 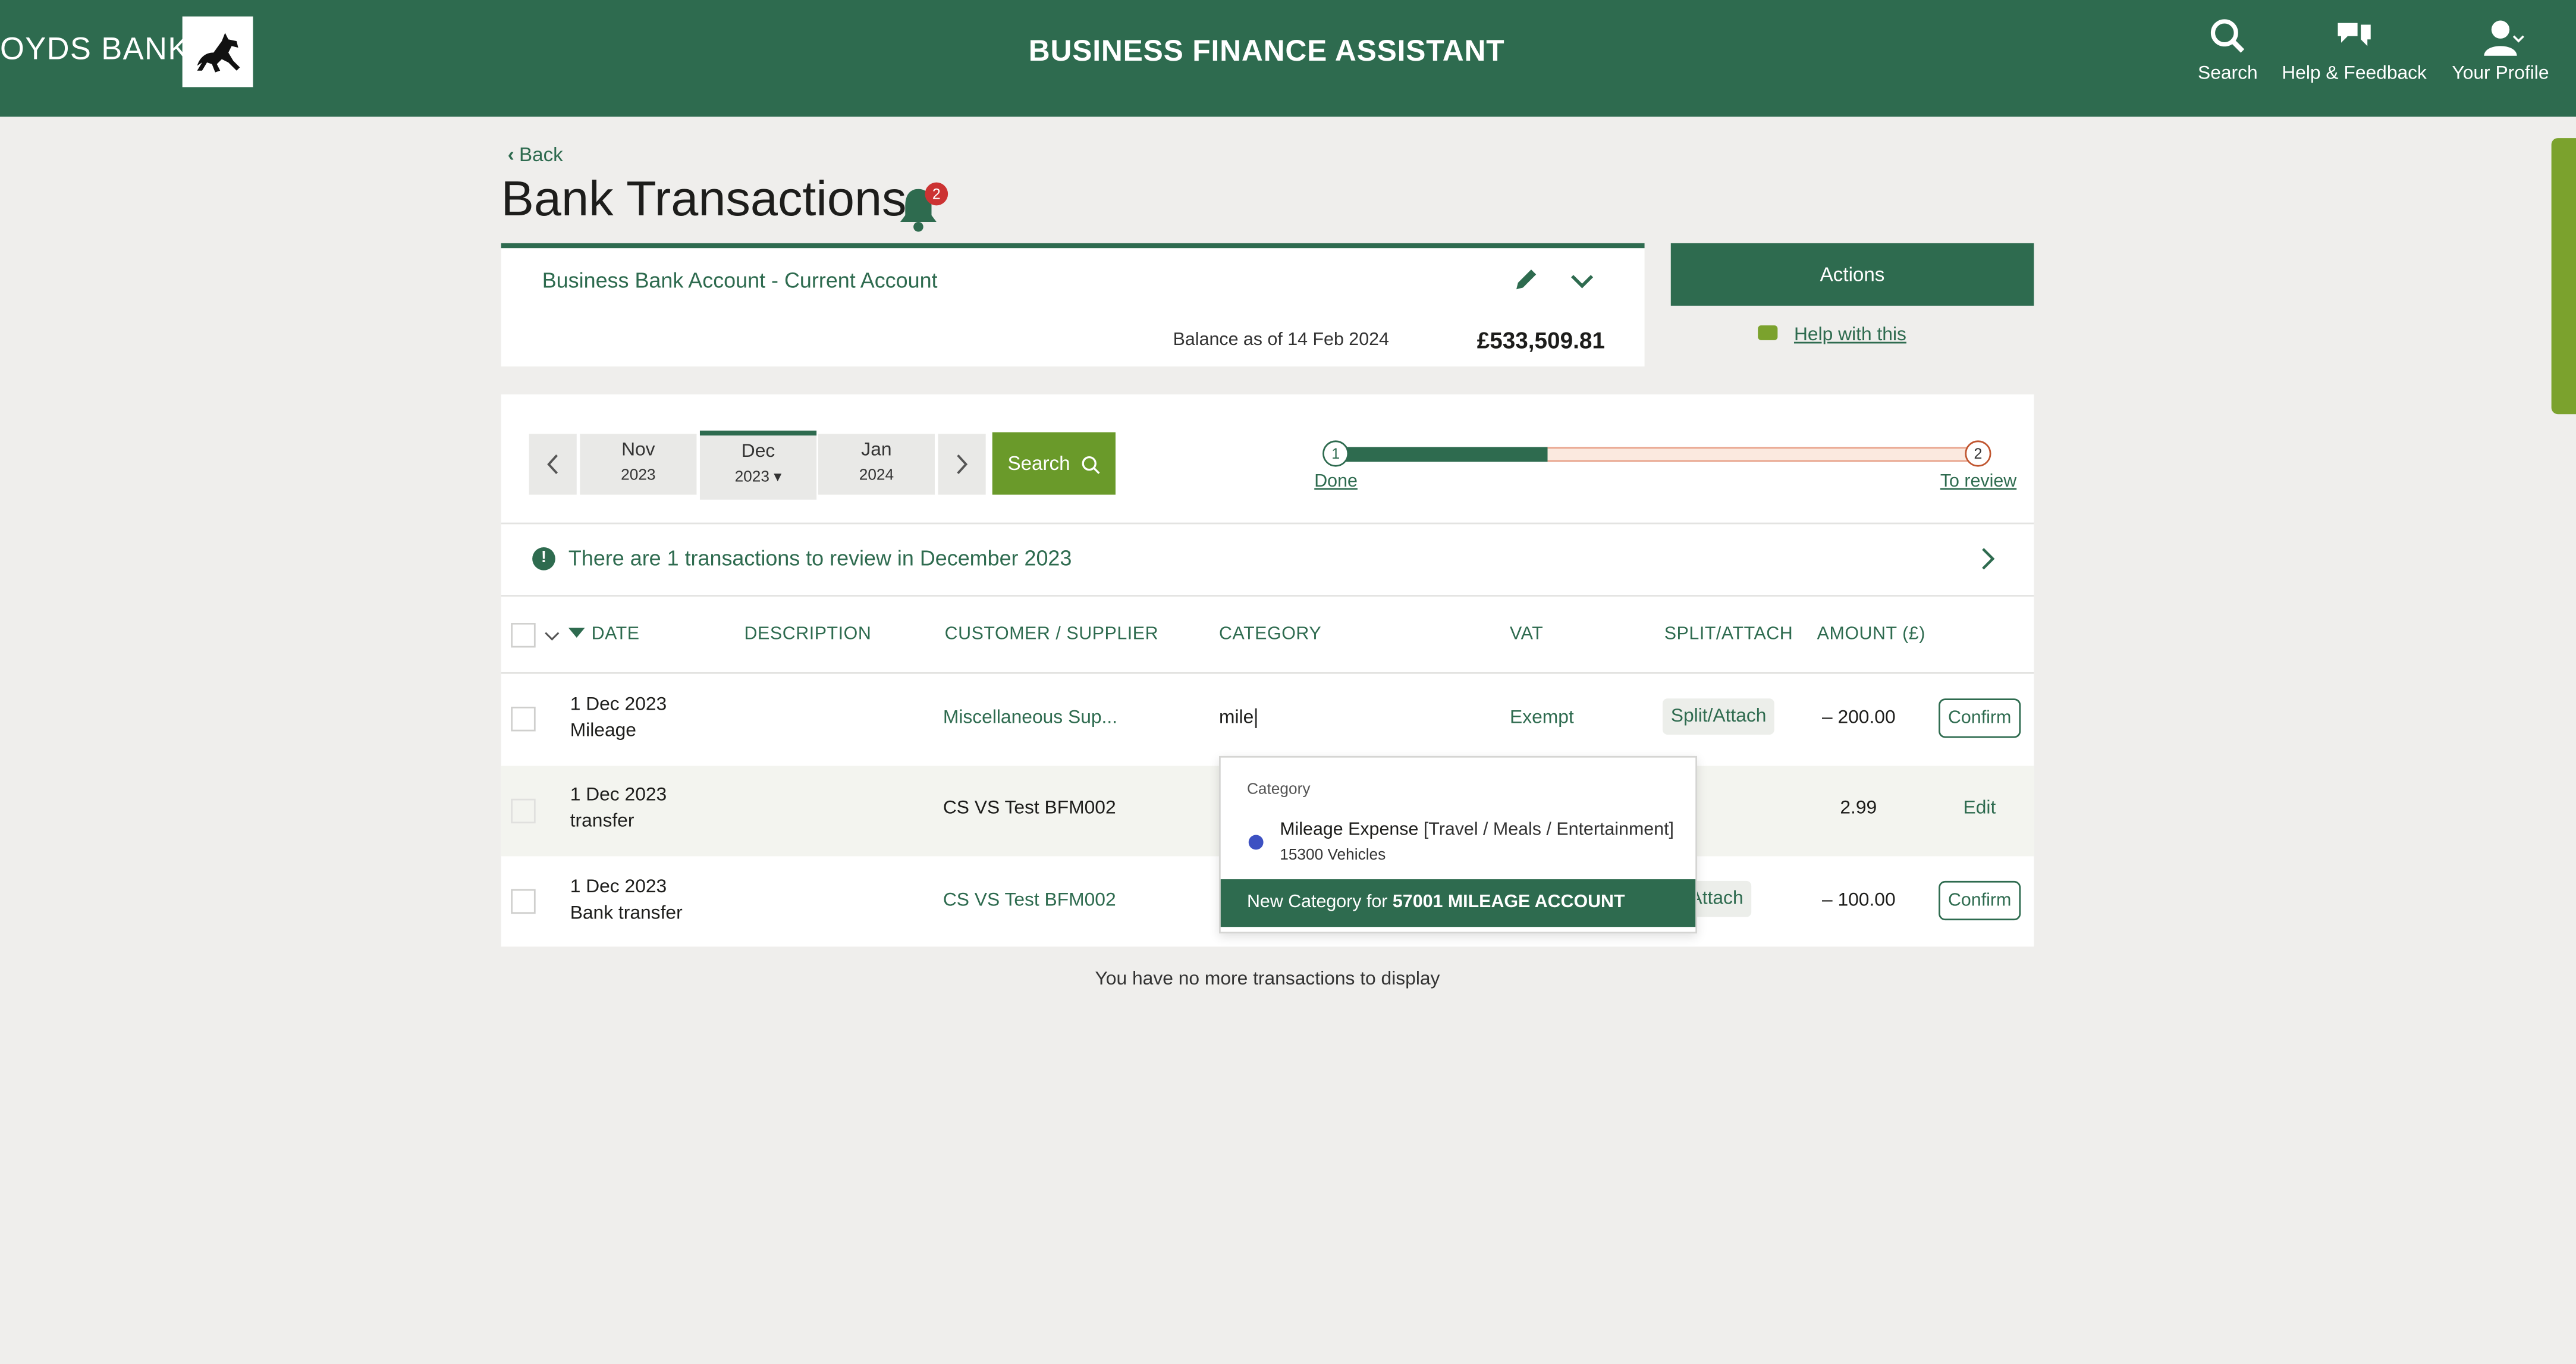 I want to click on column-header-vat: VAT, so click(x=1527, y=634).